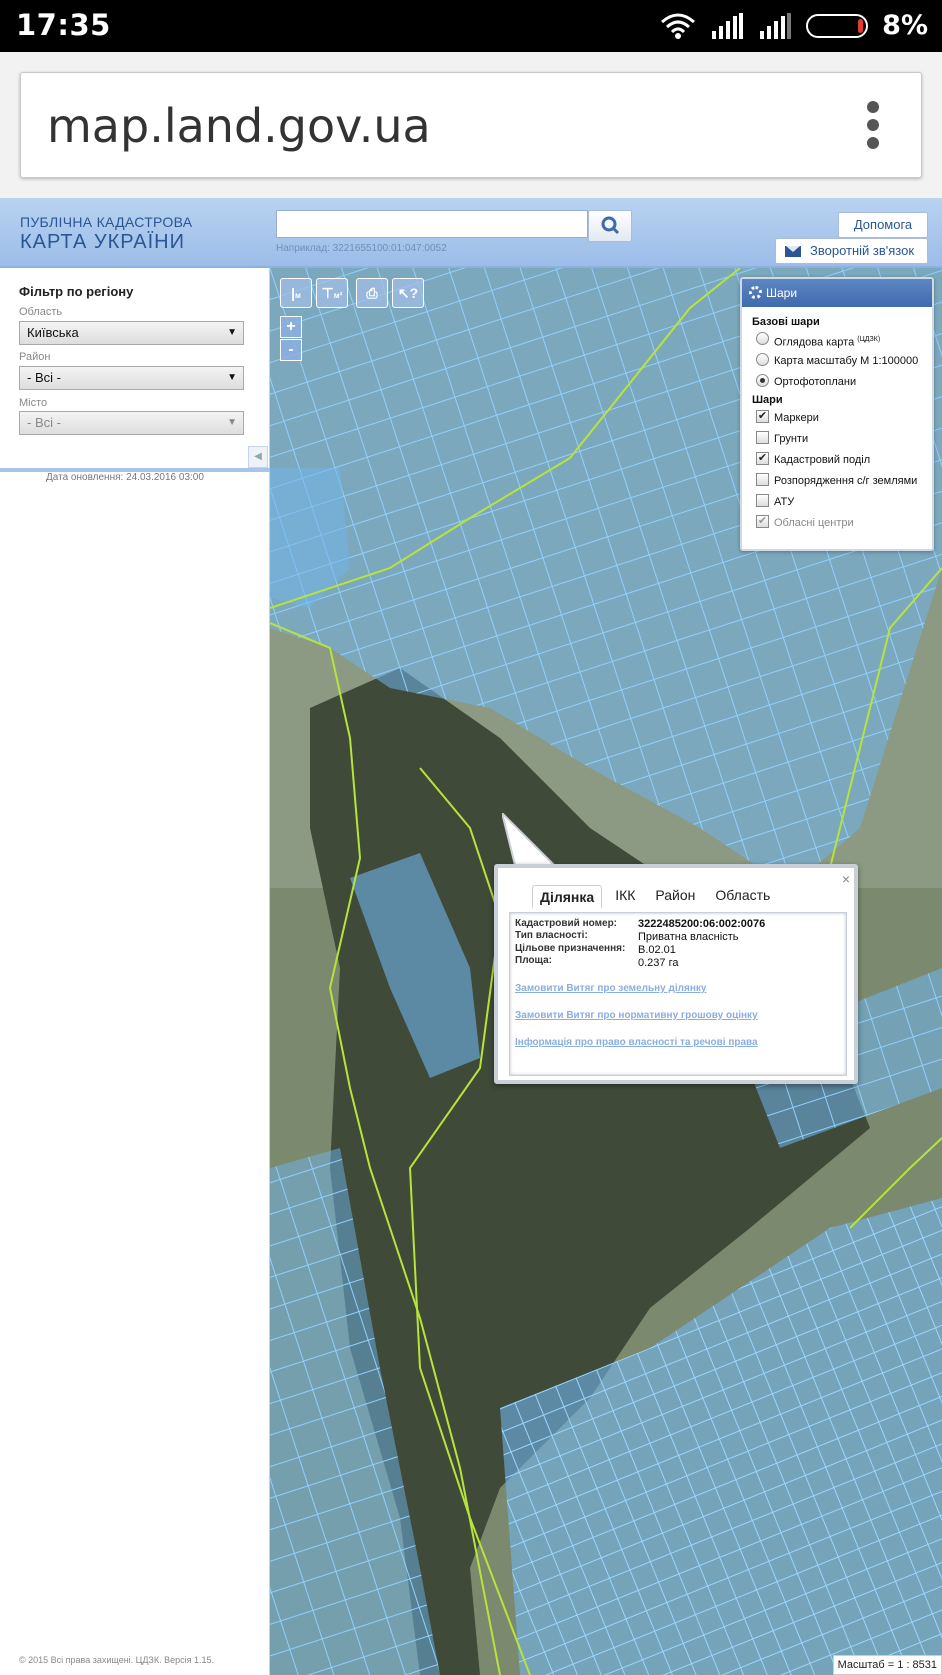 Image resolution: width=942 pixels, height=1675 pixels. I want to click on site-logo: ПУБЛІЧНА КАДАСТРОВА КАРТА УКРАЇНИ, so click(106, 234).